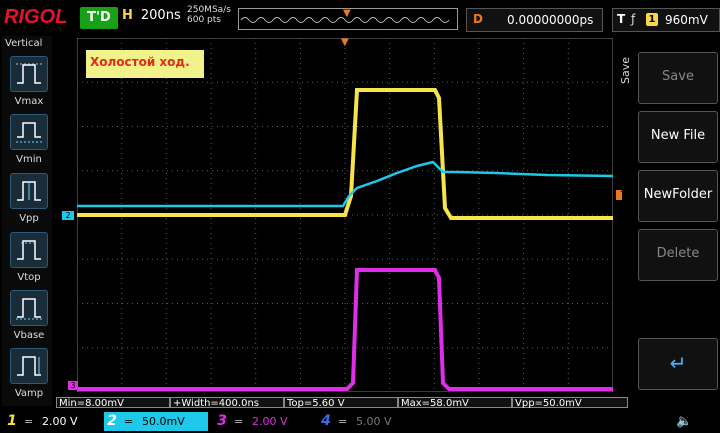 Image resolution: width=720 pixels, height=433 pixels. What do you see at coordinates (29, 393) in the screenshot?
I see `vamp-label: Vamp` at bounding box center [29, 393].